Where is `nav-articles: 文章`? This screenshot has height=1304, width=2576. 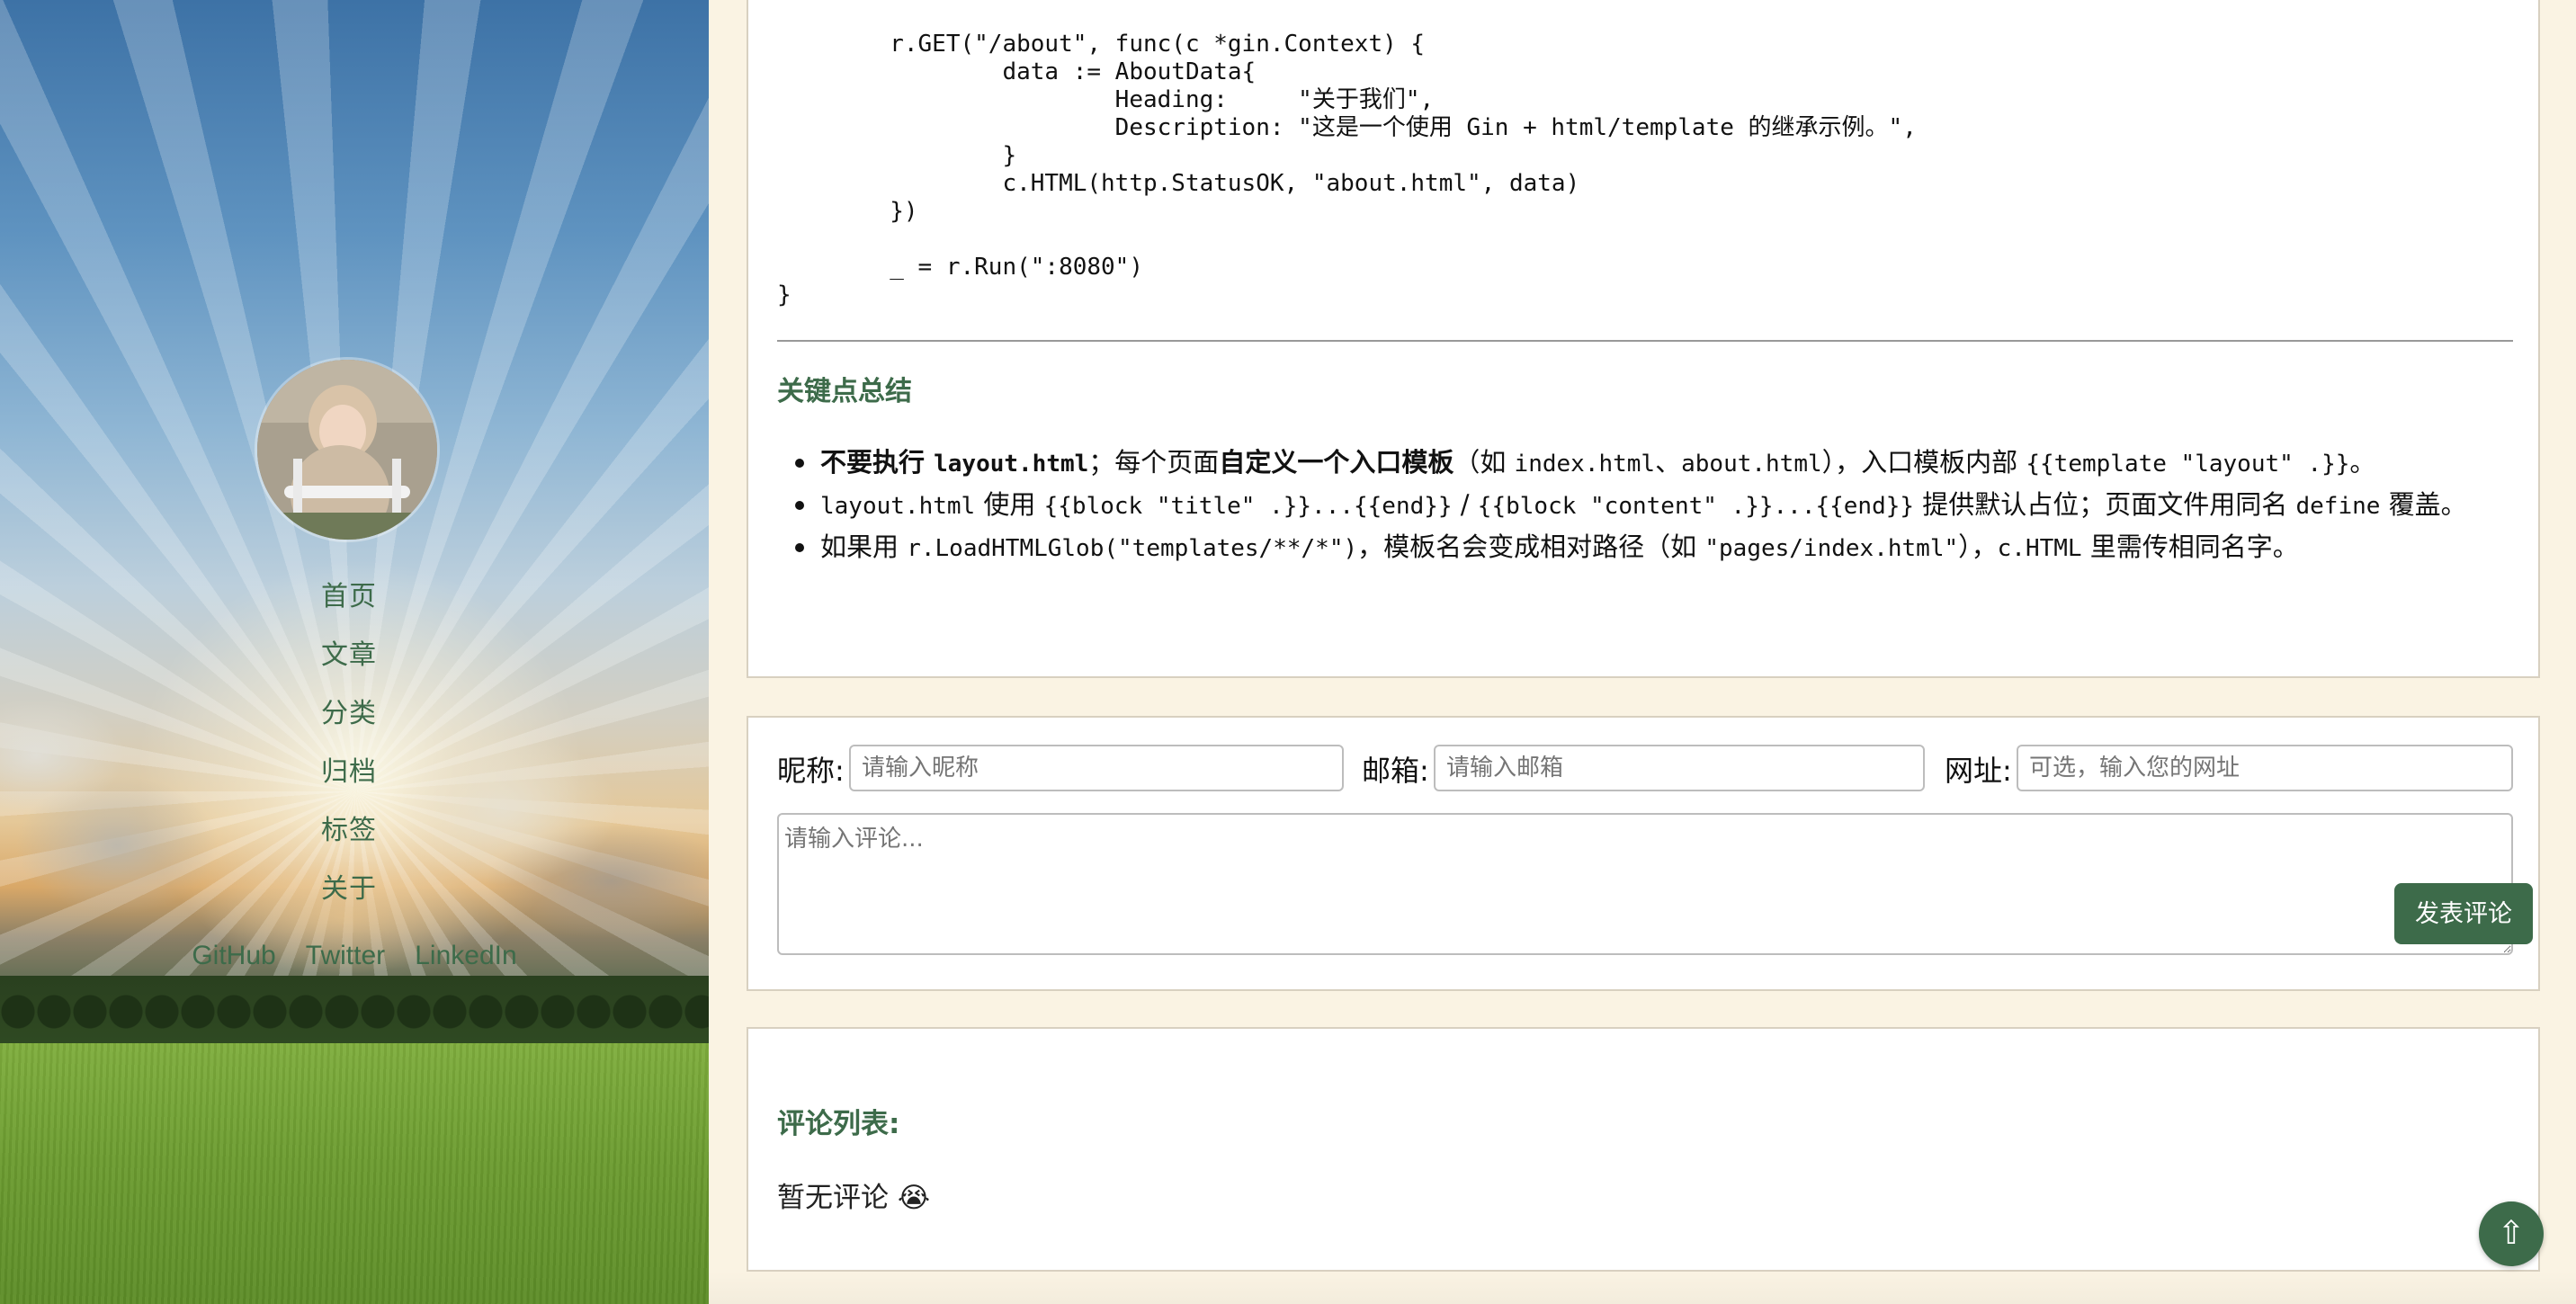 nav-articles: 文章 is located at coordinates (349, 661).